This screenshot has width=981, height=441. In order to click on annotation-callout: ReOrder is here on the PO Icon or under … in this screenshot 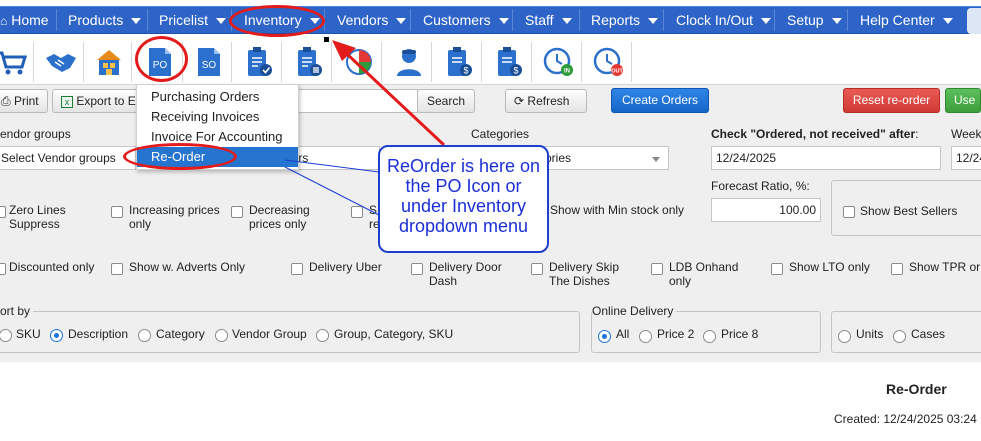, I will do `click(463, 199)`.